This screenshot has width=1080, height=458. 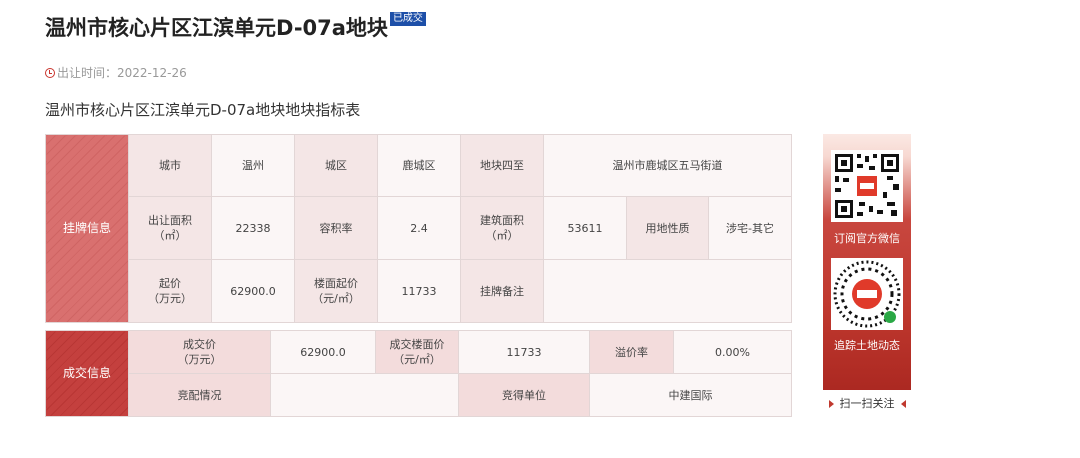 I want to click on start-price-label: 起价 （万元）, so click(x=170, y=291).